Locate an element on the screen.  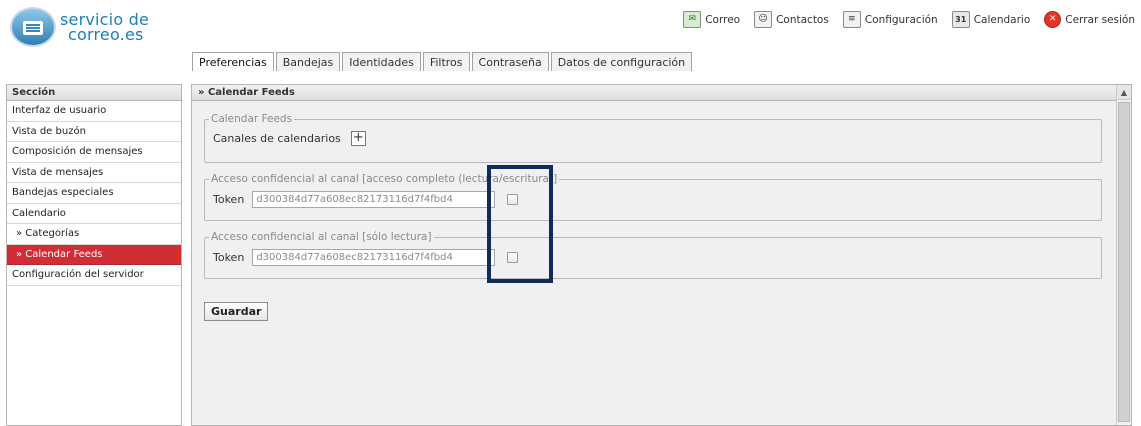
add-calendar-channel-button: + is located at coordinates (358, 138).